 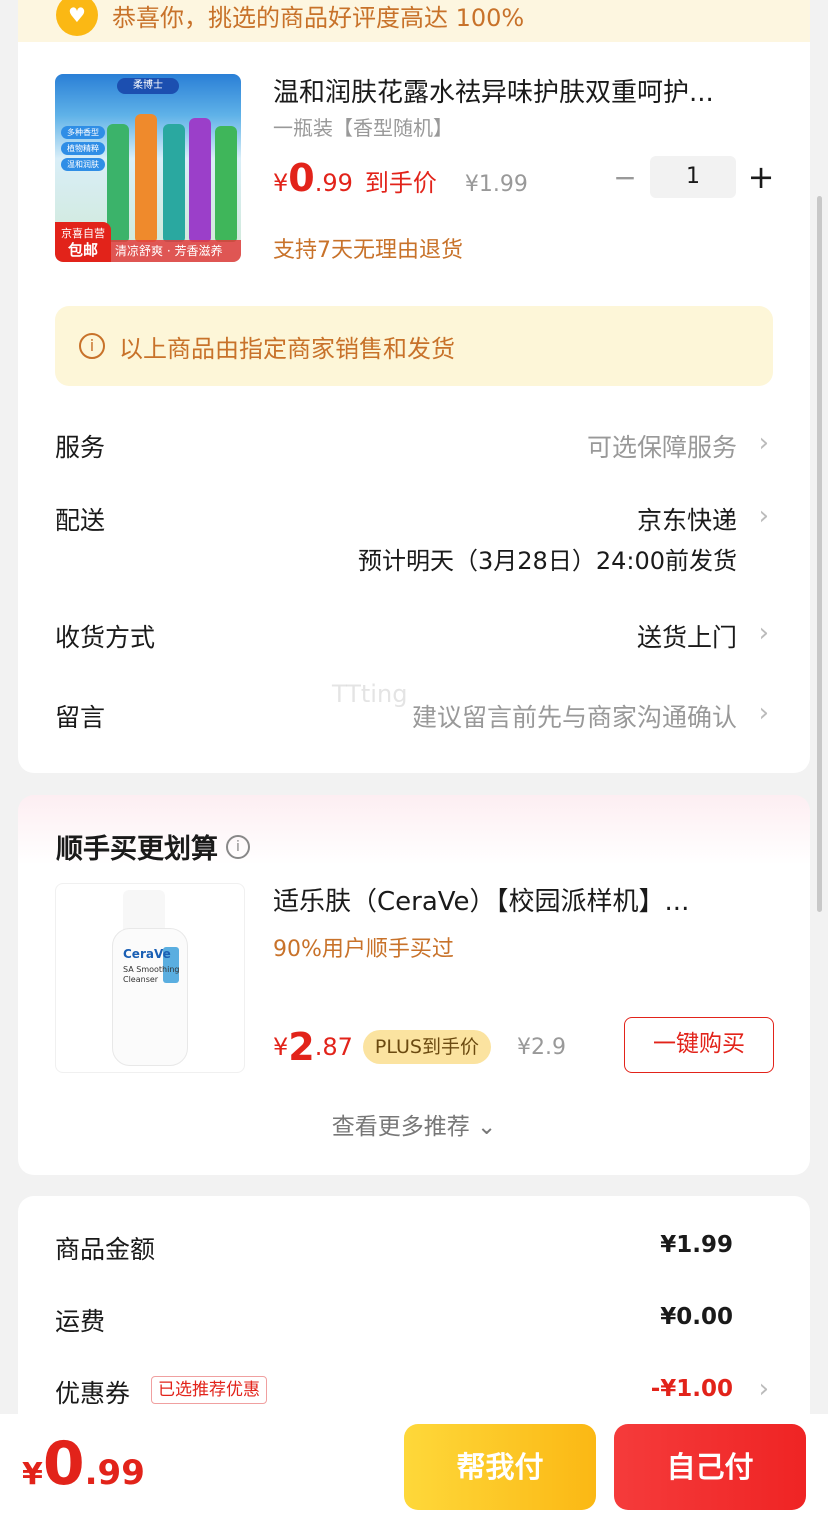 What do you see at coordinates (83, 132) in the screenshot?
I see `product-image-pill: 多种香型` at bounding box center [83, 132].